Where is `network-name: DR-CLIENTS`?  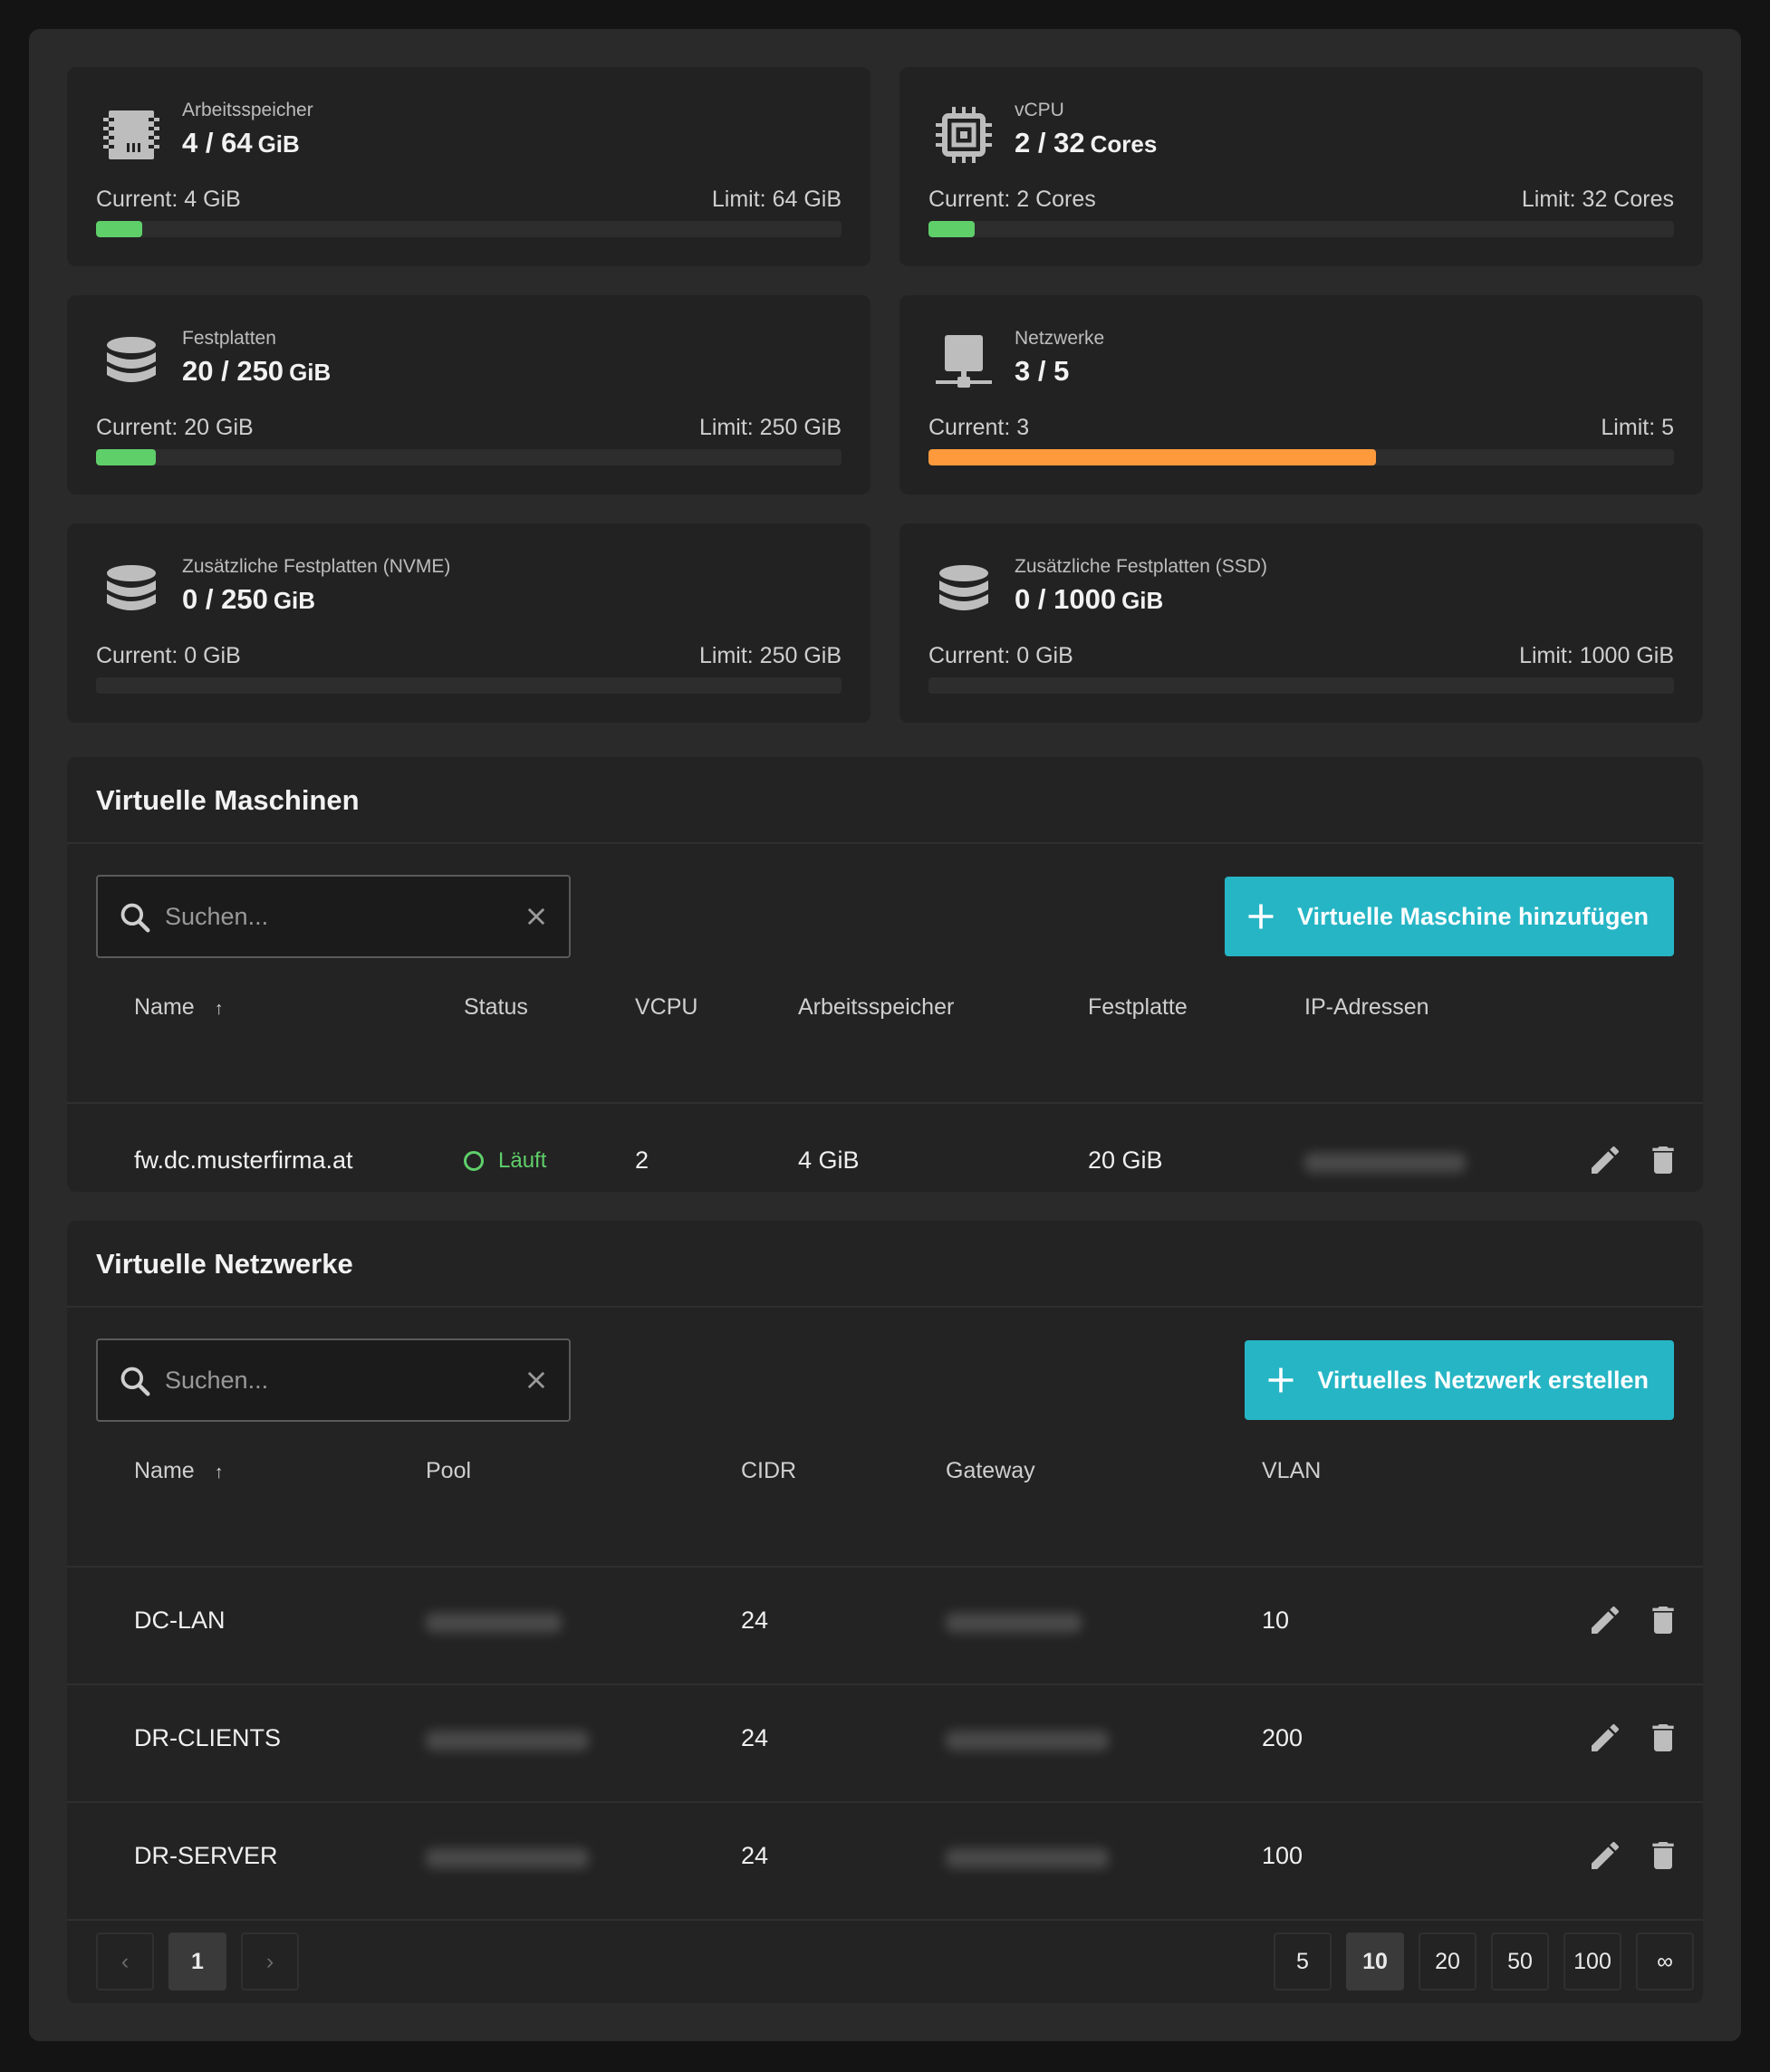 network-name: DR-CLIENTS is located at coordinates (208, 1737).